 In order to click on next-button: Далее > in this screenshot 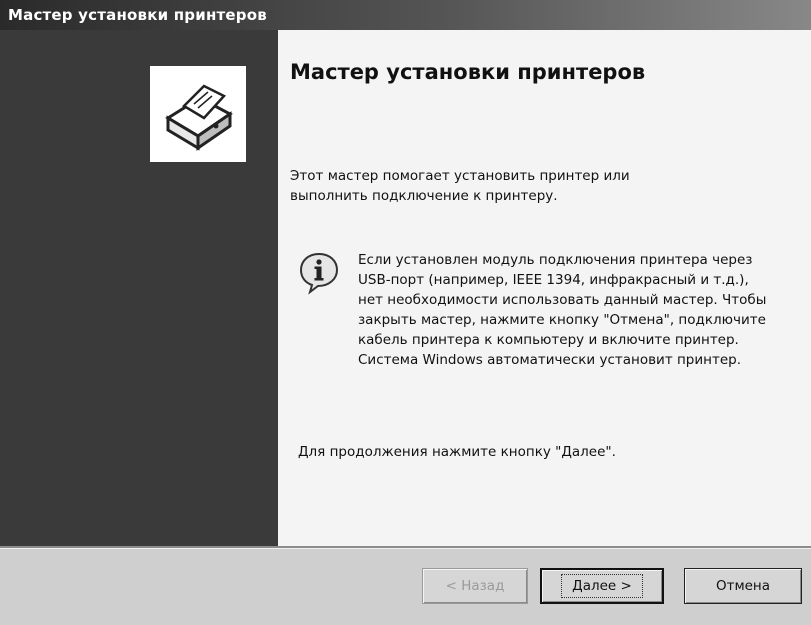, I will do `click(602, 586)`.